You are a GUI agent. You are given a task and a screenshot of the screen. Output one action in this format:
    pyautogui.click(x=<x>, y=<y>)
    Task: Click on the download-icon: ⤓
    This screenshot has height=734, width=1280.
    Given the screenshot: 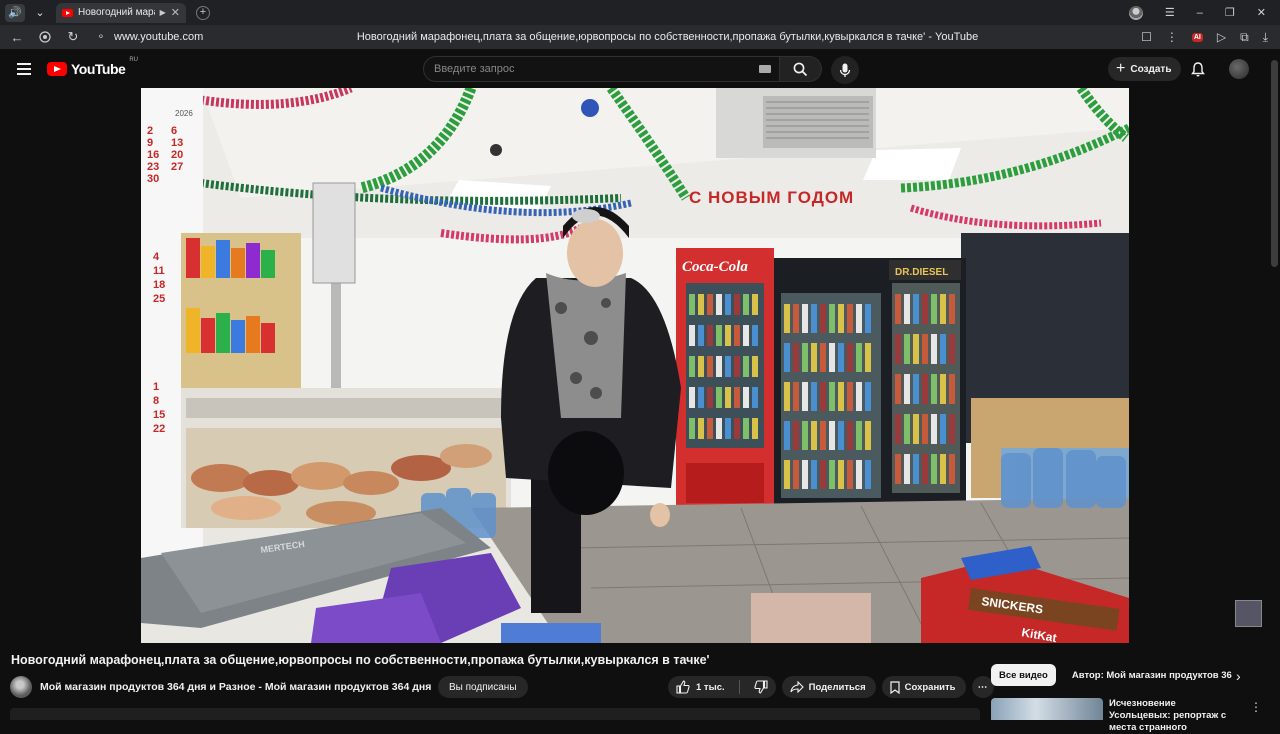 What is the action you would take?
    pyautogui.click(x=1265, y=37)
    